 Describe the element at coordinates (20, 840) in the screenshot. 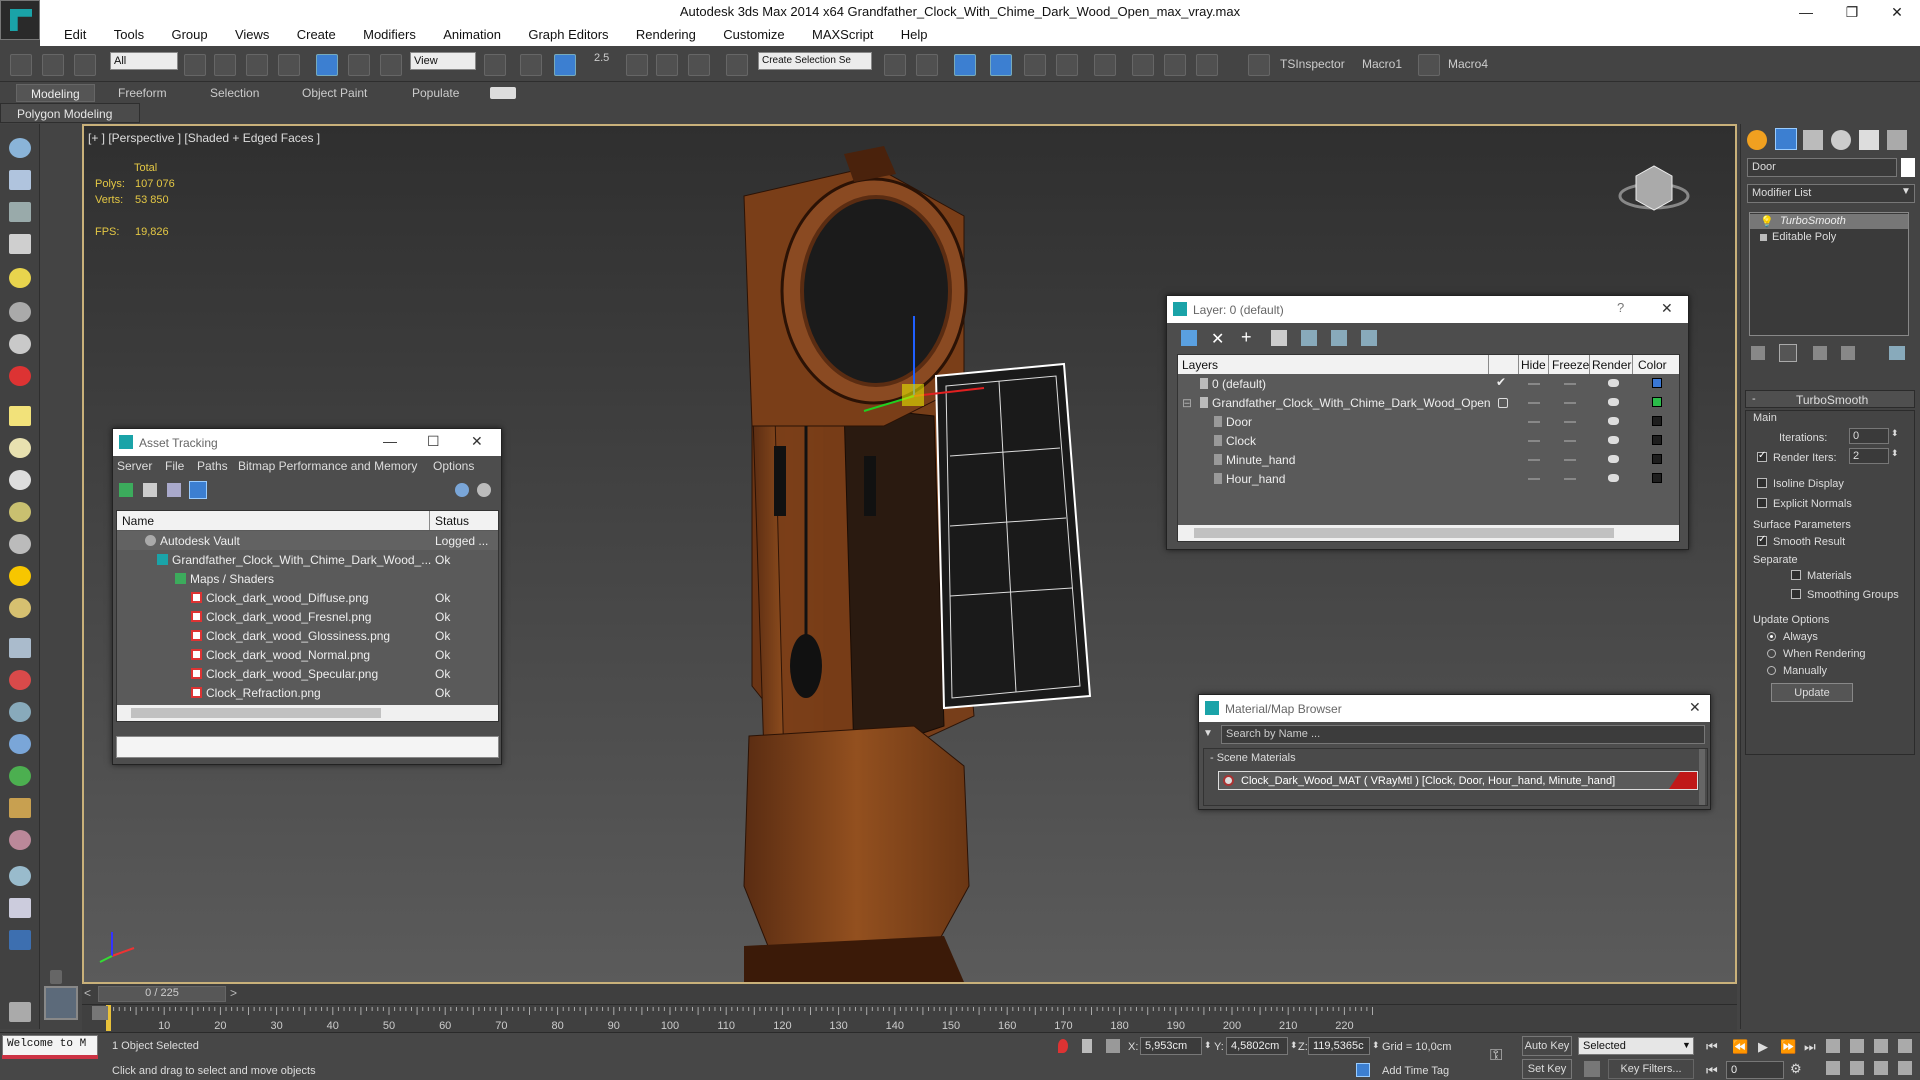

I see `cloth-icon` at that location.